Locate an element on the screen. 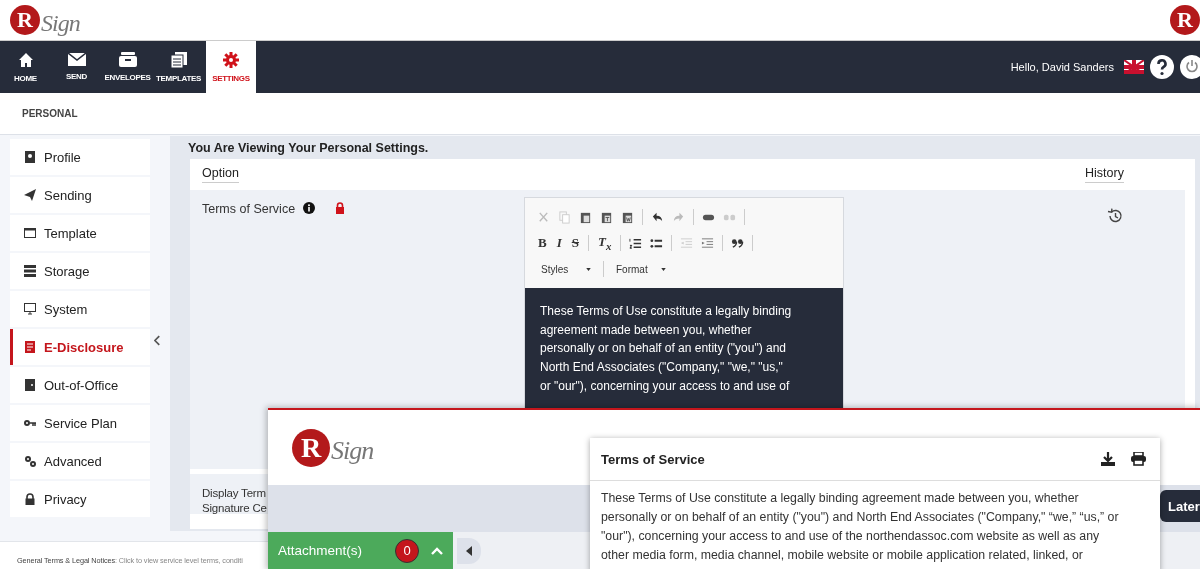 This screenshot has height=569, width=1200. sidebar-item: Advanced is located at coordinates (80, 461).